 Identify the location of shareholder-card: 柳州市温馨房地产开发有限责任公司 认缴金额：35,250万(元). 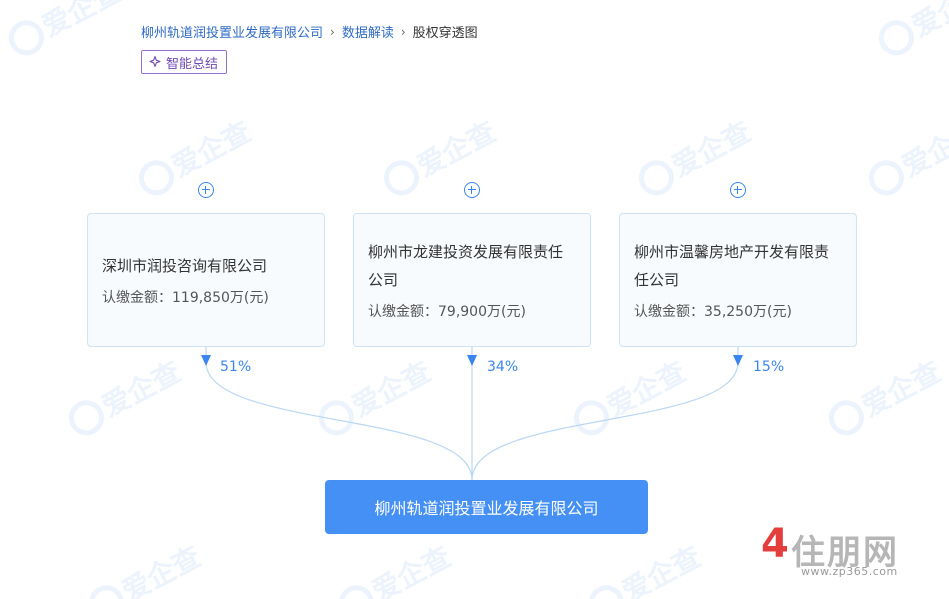
(738, 280).